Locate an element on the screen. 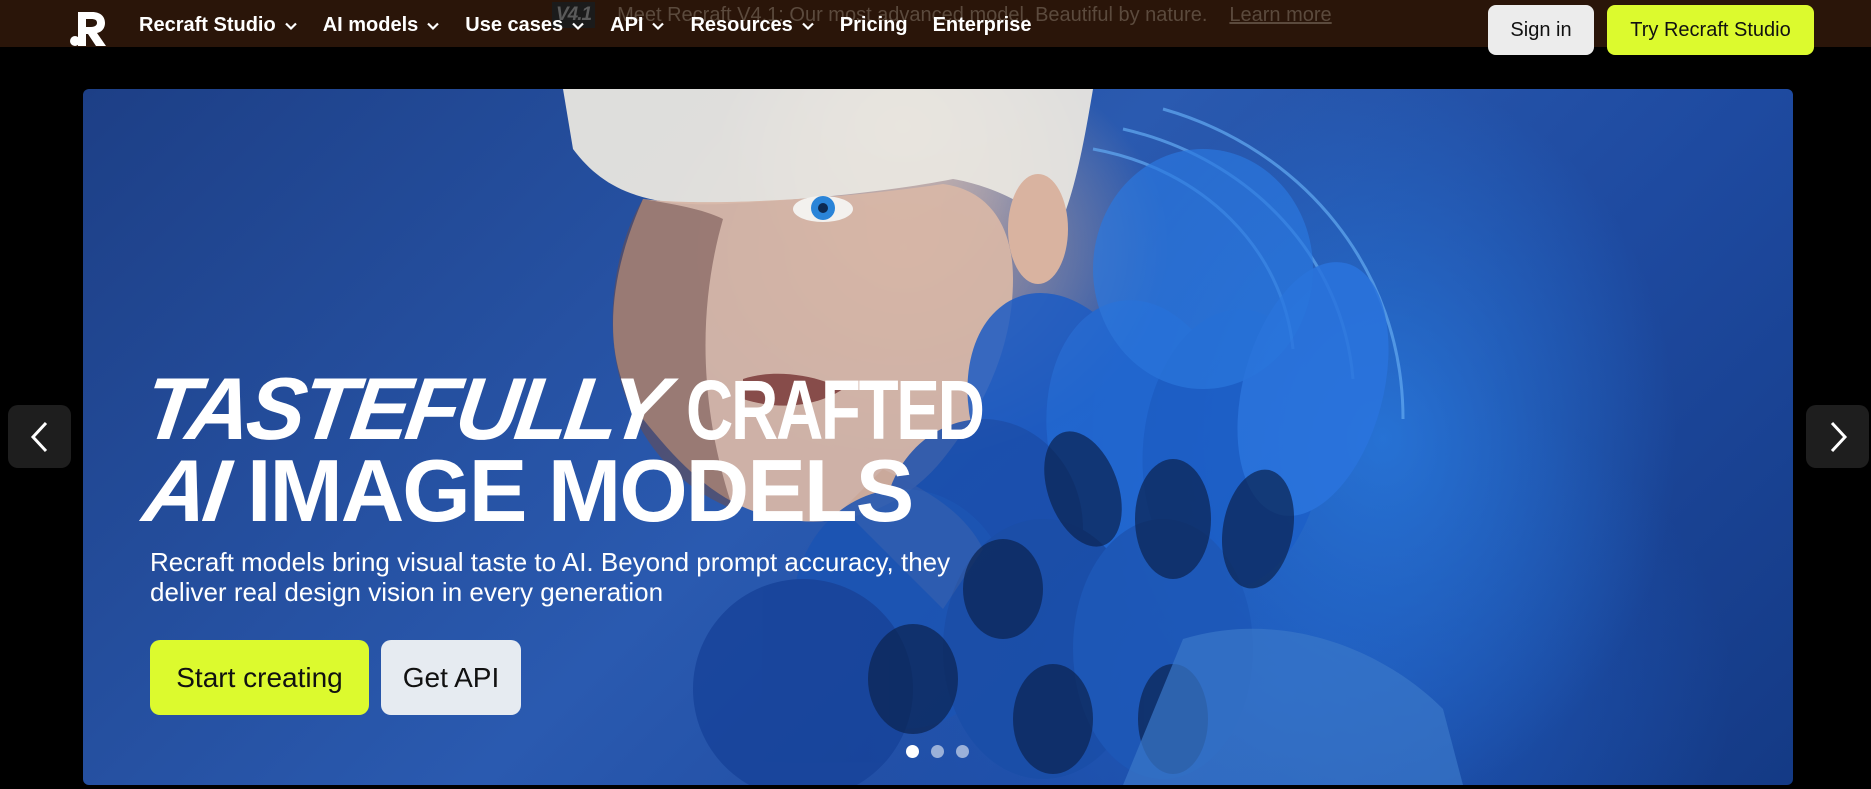 This screenshot has height=789, width=1871. chevron-right-icon is located at coordinates (1838, 436).